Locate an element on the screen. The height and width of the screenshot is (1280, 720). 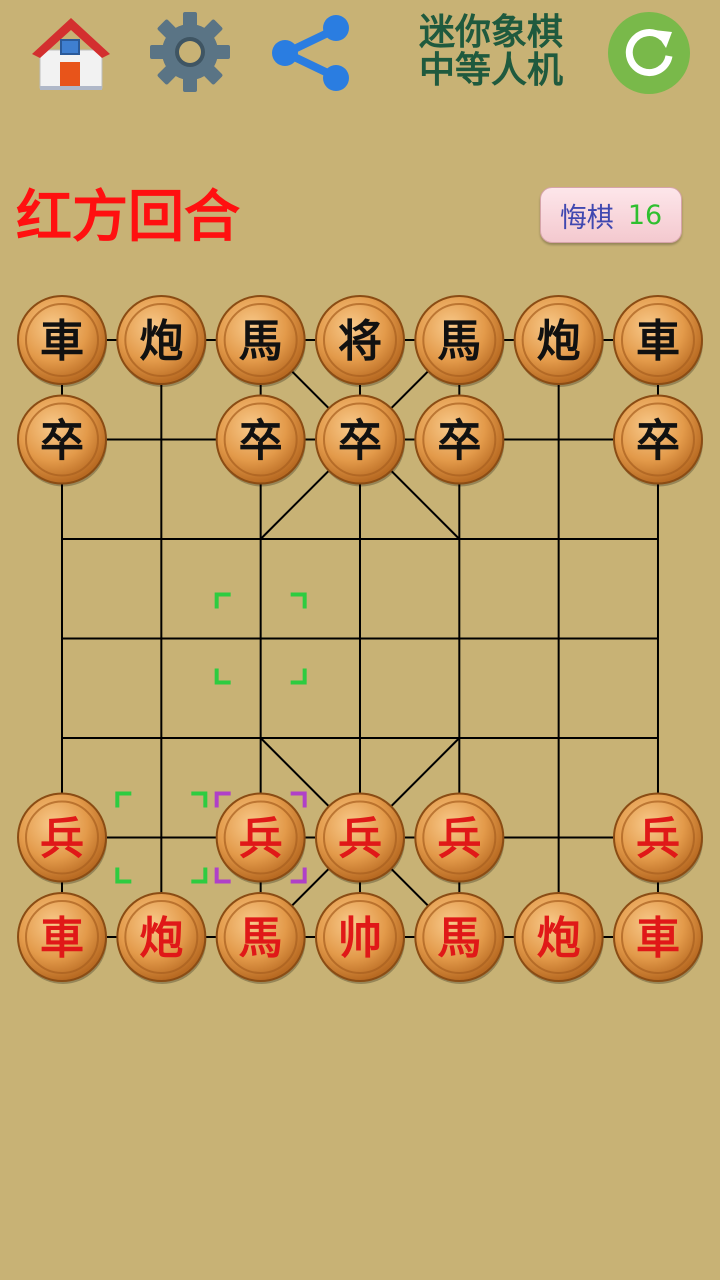
piece-label: 帅 is located at coordinates (360, 938).